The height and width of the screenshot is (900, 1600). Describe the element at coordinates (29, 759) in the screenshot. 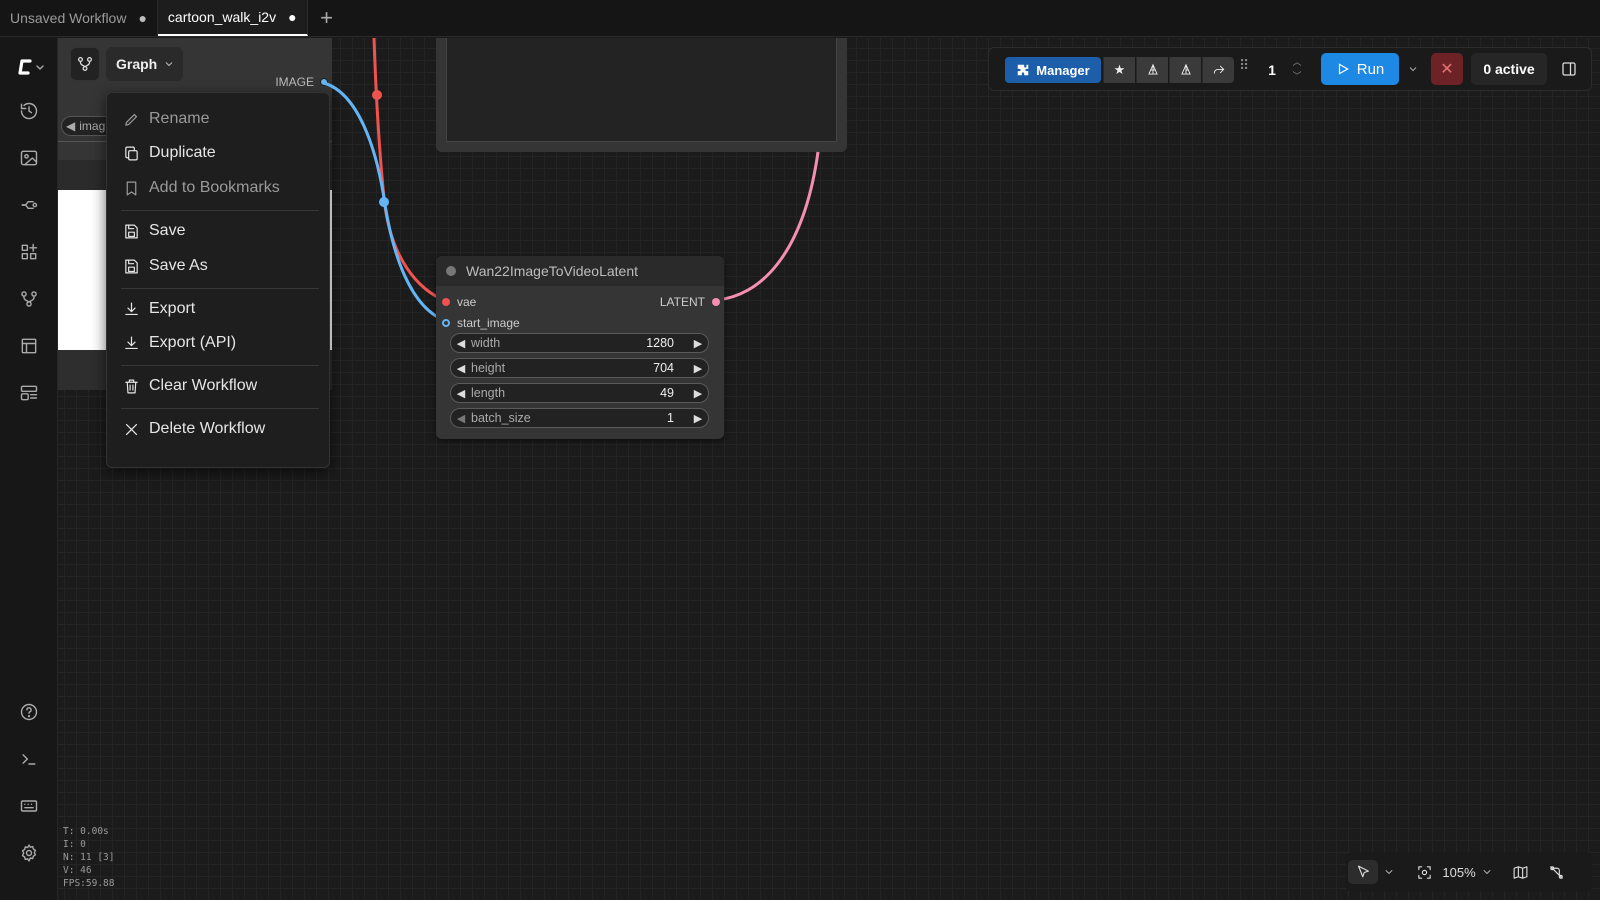

I see `terminal-icon` at that location.